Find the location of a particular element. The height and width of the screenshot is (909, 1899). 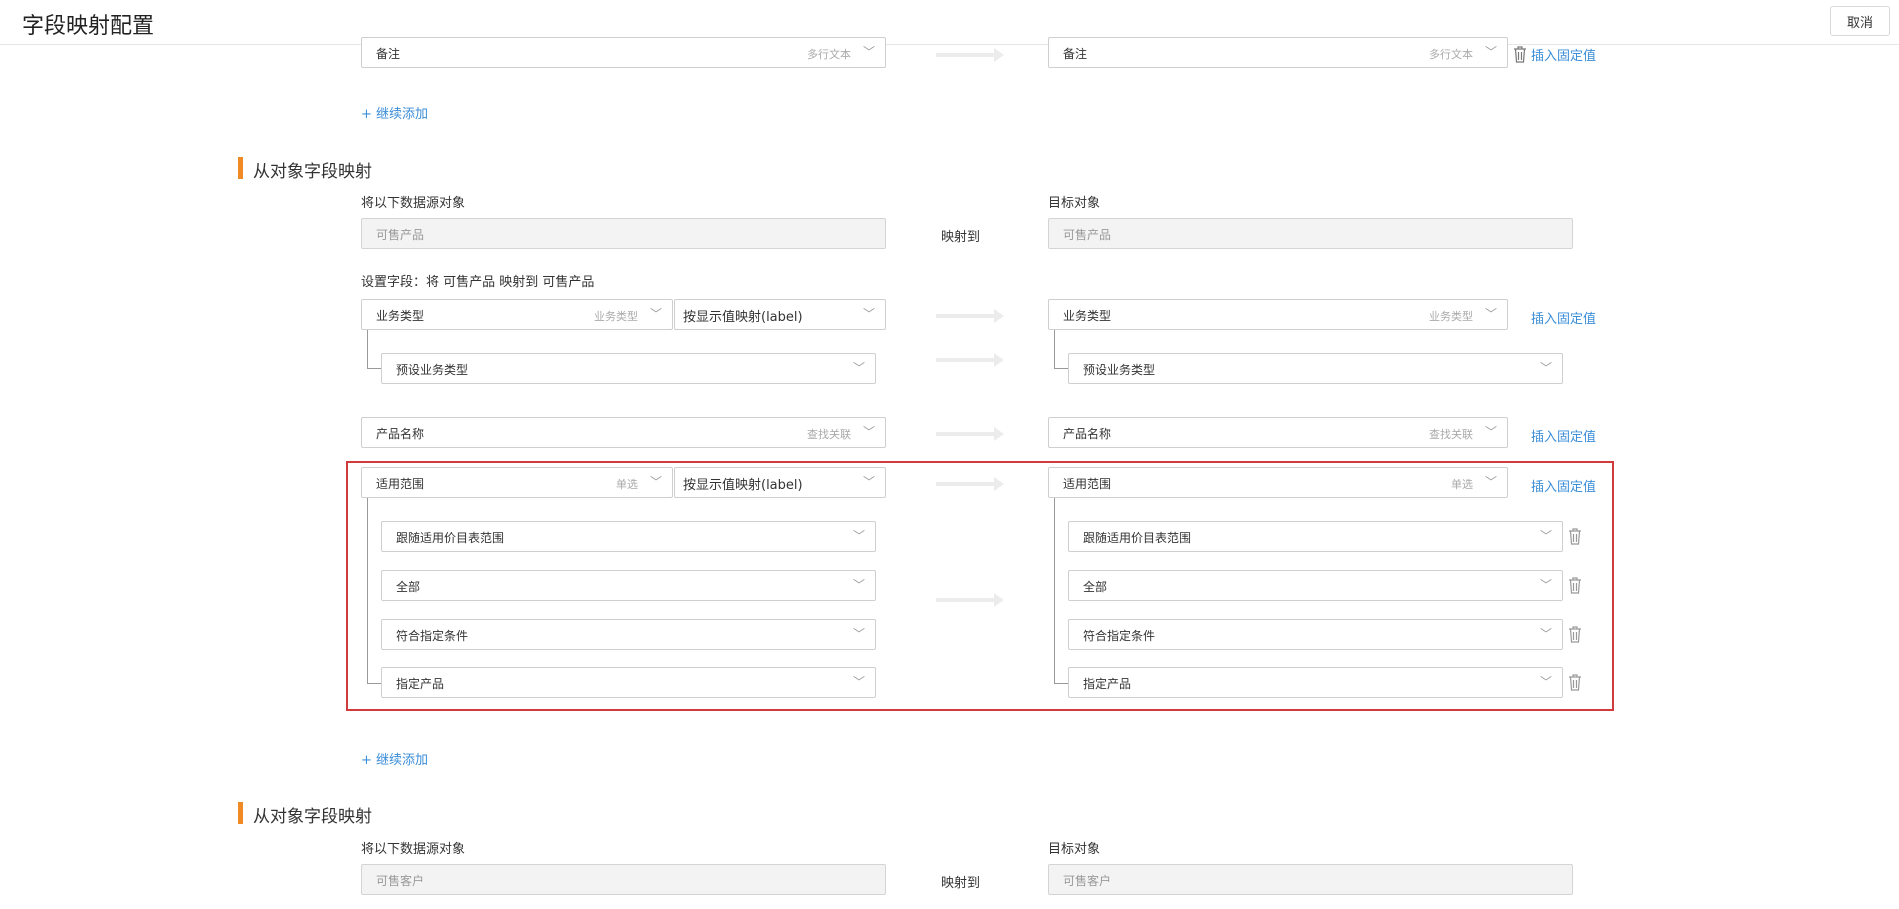

source-object-field: 可售客户 is located at coordinates (623, 879).